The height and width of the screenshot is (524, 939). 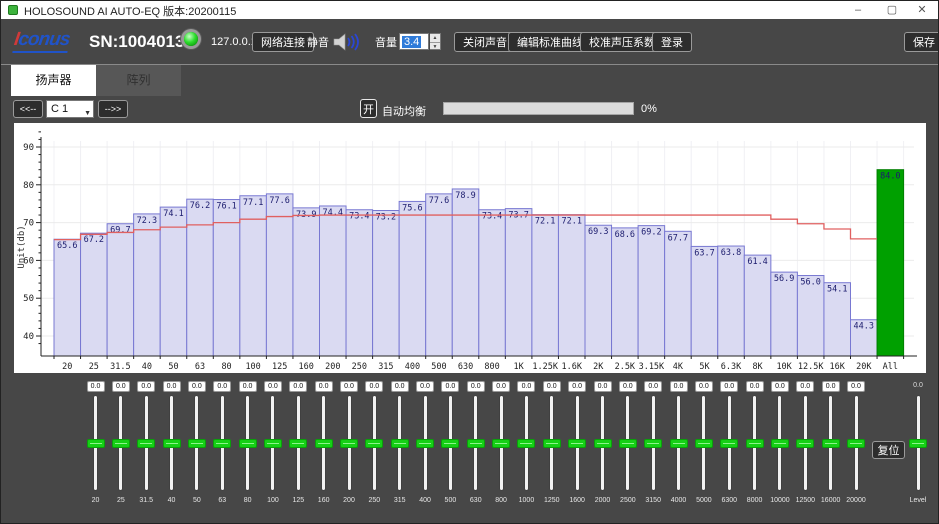 What do you see at coordinates (359, 217) in the screenshot?
I see `bar-value-label: 73.4` at bounding box center [359, 217].